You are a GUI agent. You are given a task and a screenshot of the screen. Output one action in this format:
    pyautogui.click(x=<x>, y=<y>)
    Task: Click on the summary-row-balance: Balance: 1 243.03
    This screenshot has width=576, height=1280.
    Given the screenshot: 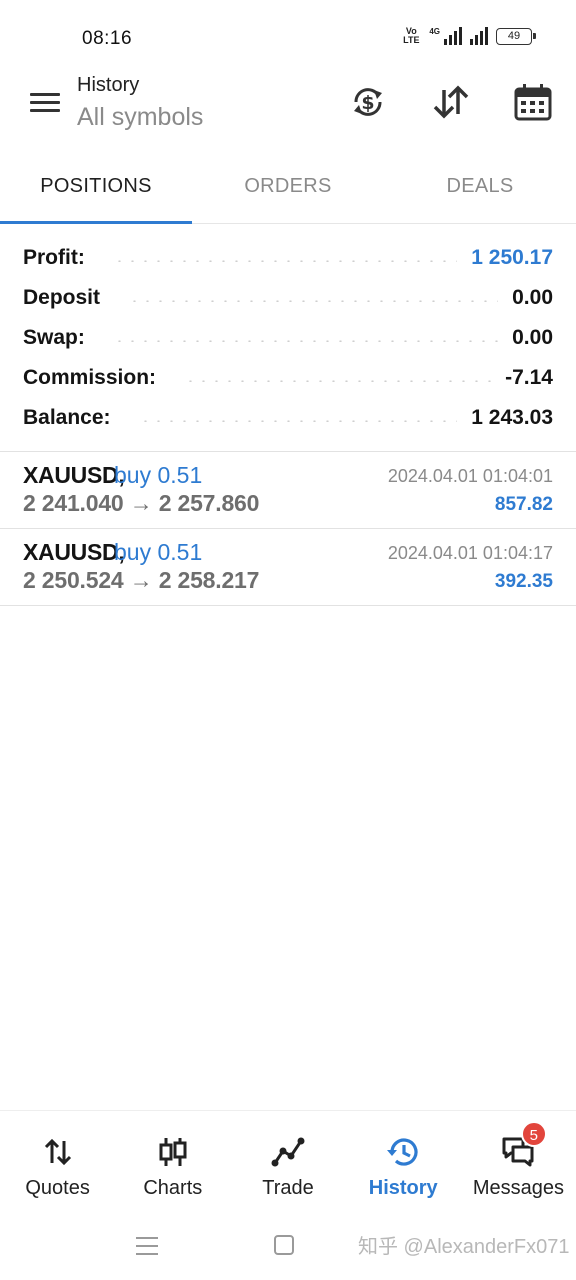 What is the action you would take?
    pyautogui.click(x=288, y=418)
    